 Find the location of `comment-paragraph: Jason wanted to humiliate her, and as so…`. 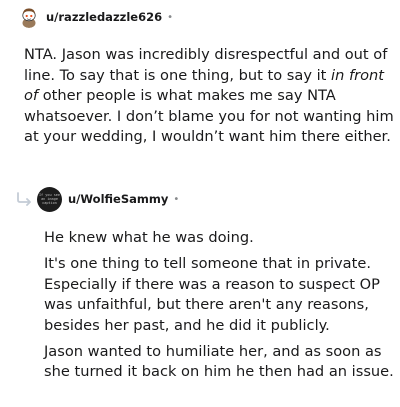

comment-paragraph: Jason wanted to humiliate her, and as so… is located at coordinates (219, 361).